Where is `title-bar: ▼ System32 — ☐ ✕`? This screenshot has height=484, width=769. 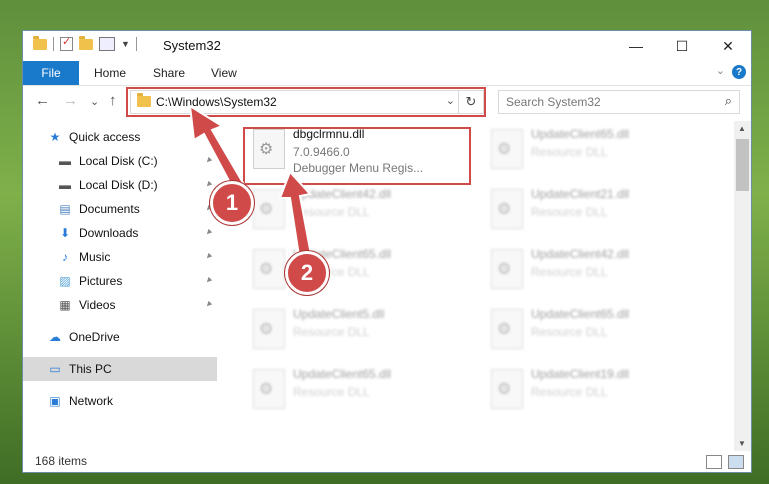
title-bar: ▼ System32 — ☐ ✕ is located at coordinates (387, 46).